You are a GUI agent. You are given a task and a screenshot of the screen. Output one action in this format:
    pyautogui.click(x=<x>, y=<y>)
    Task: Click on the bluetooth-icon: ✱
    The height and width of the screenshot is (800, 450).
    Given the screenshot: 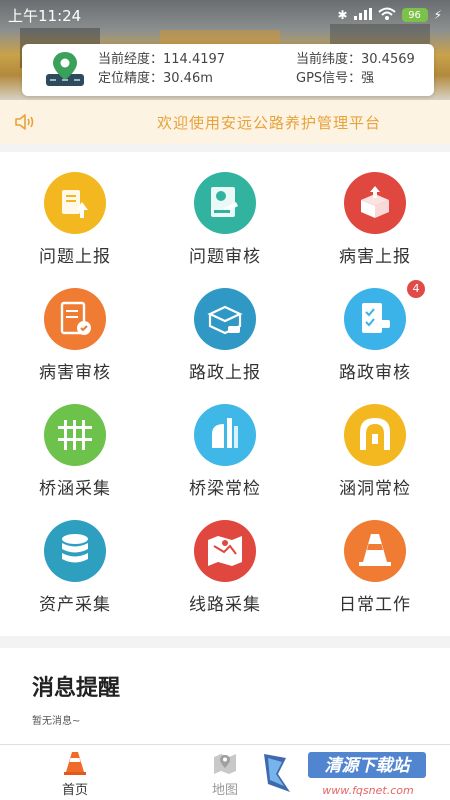 What is the action you would take?
    pyautogui.click(x=342, y=15)
    